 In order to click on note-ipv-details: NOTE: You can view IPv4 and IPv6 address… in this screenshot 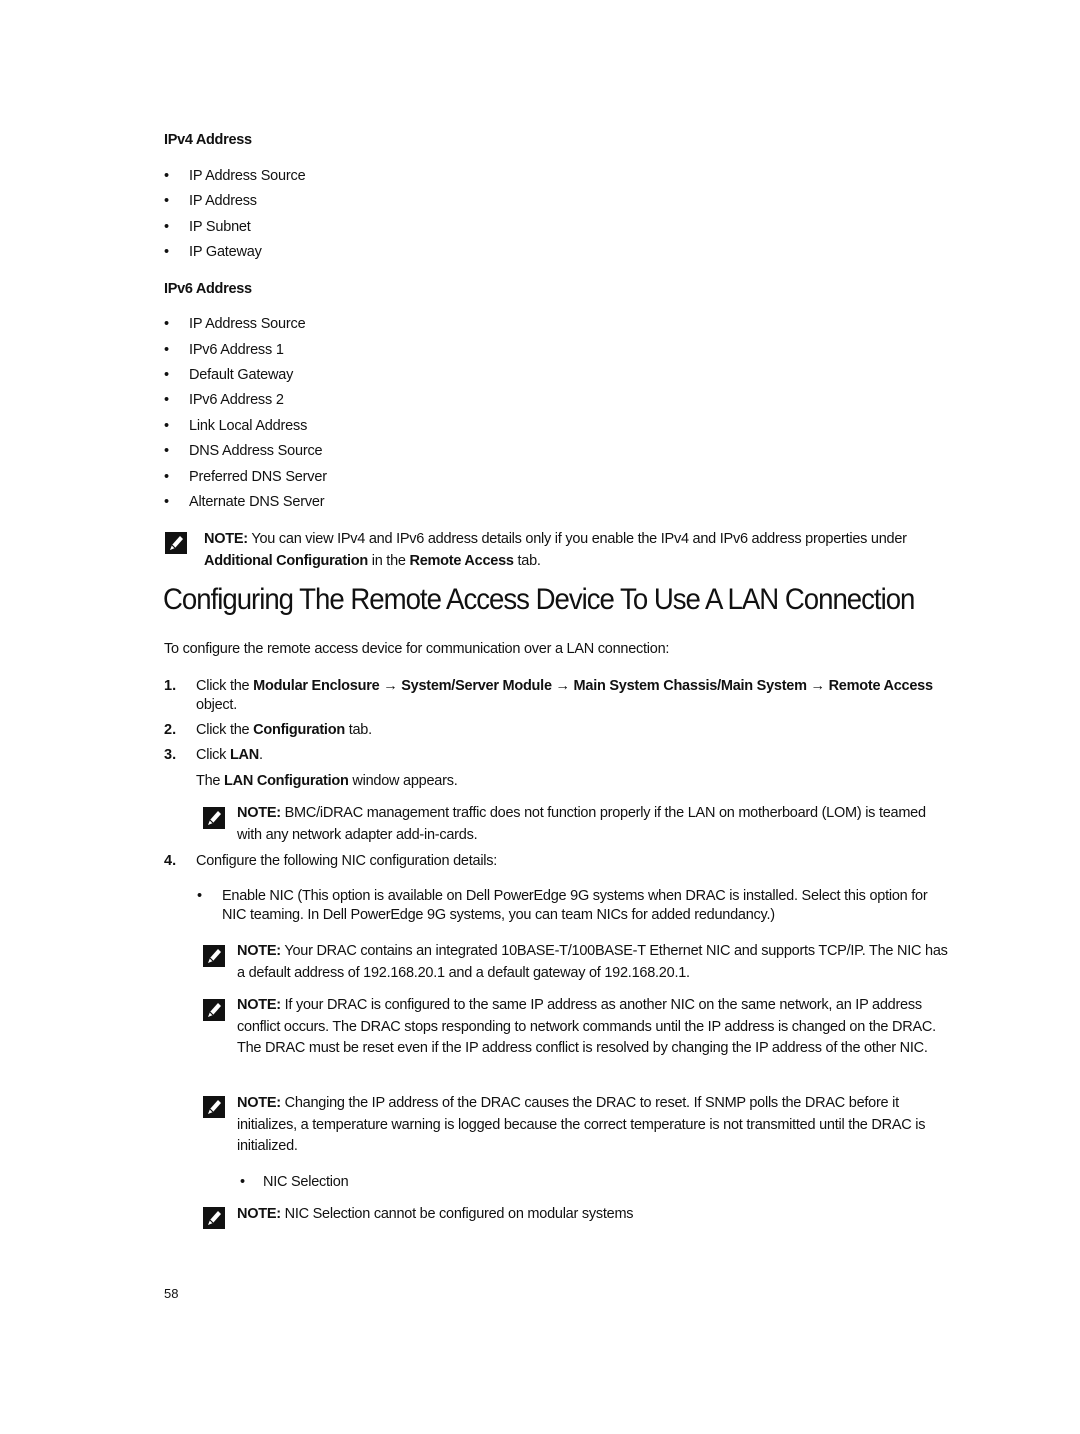, I will do `click(555, 550)`.